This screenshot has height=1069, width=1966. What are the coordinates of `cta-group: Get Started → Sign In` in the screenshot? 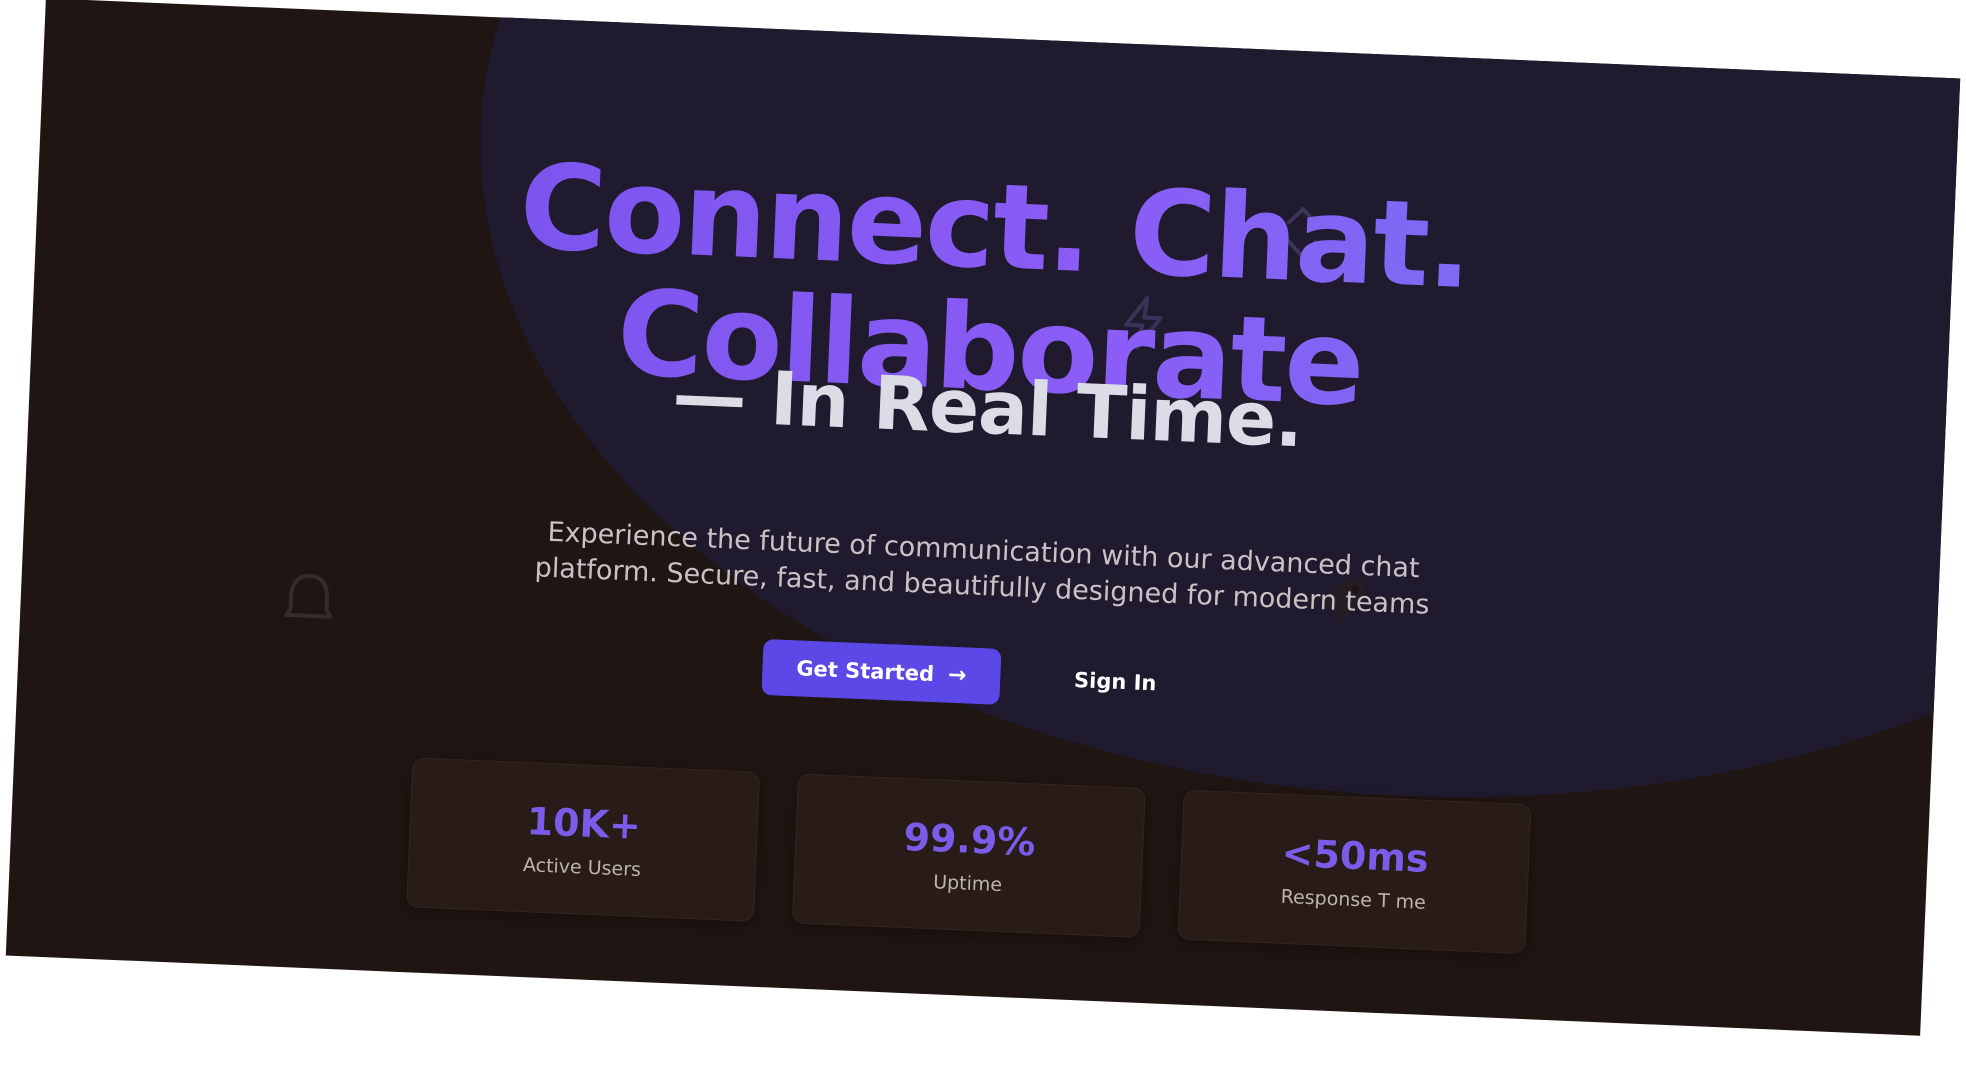 It's located at (976, 676).